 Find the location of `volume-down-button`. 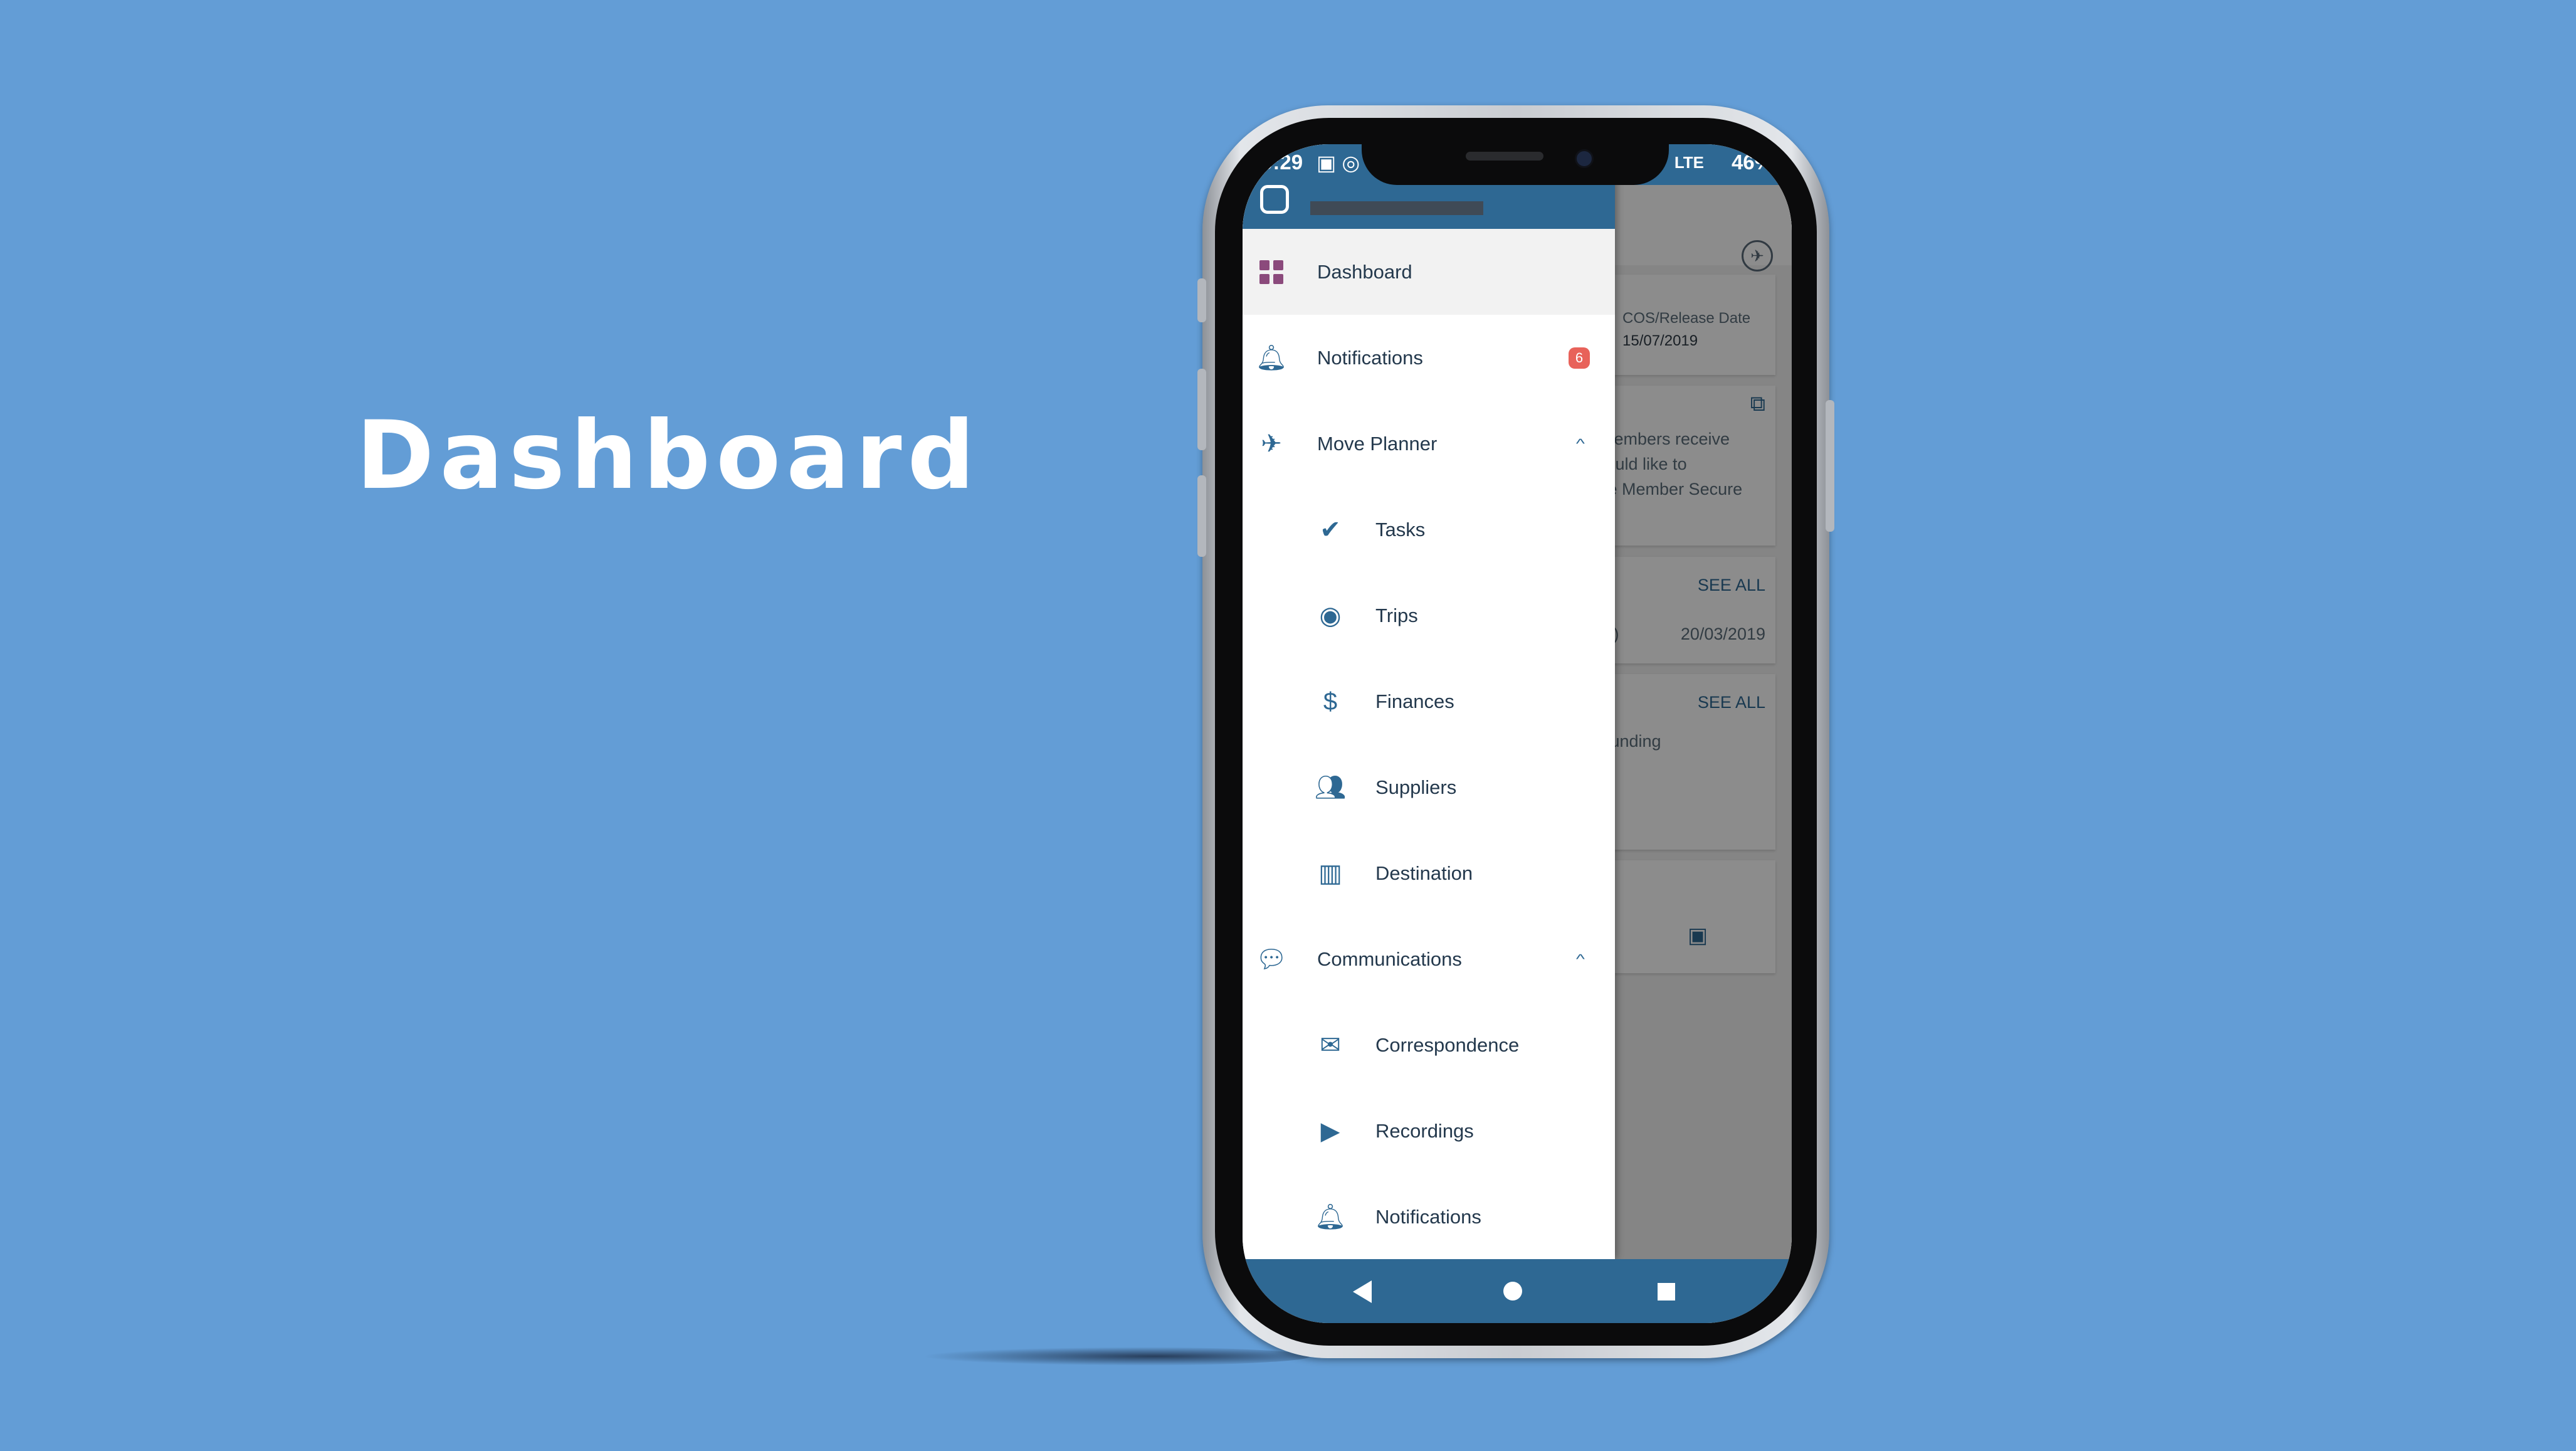

volume-down-button is located at coordinates (1201, 516).